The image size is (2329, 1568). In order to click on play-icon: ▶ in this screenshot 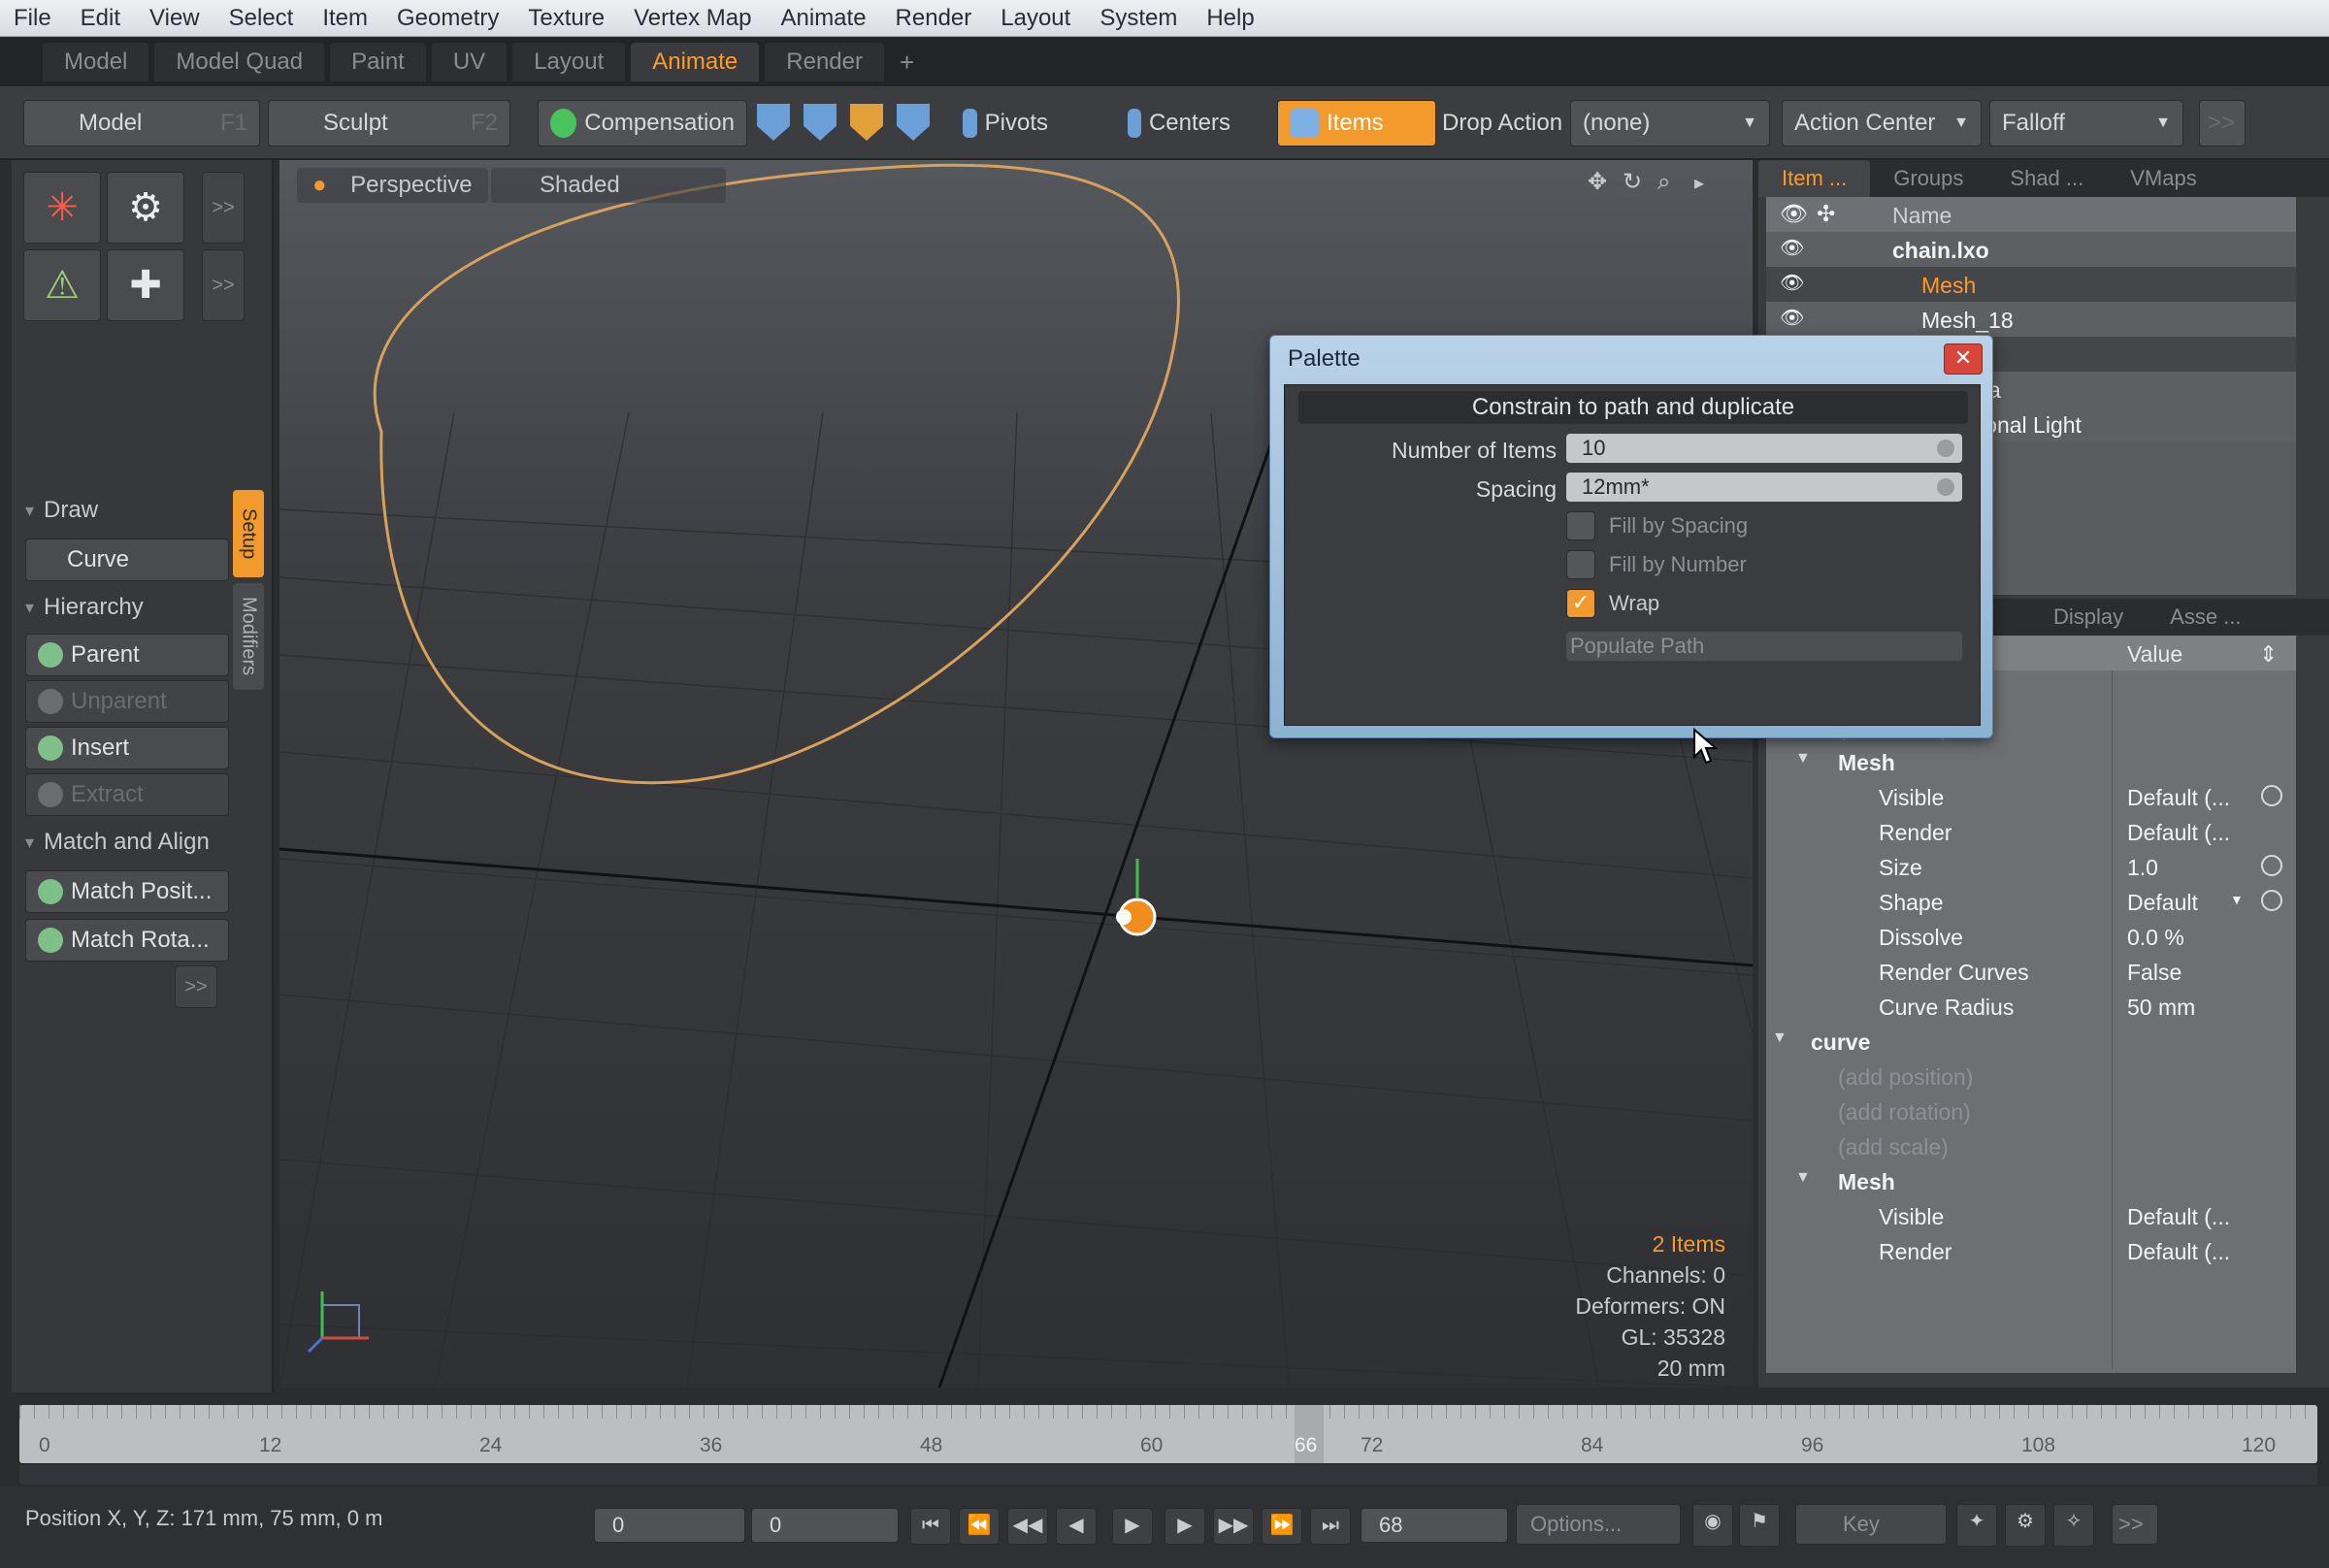, I will do `click(1132, 1526)`.